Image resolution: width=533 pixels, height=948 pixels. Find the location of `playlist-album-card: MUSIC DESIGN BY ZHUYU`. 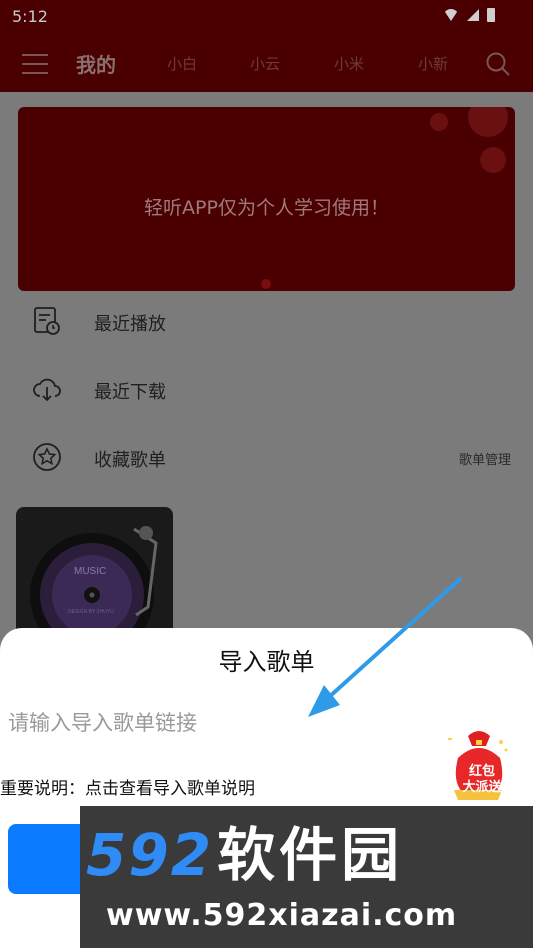

playlist-album-card: MUSIC DESIGN BY ZHUYU is located at coordinates (94, 572).